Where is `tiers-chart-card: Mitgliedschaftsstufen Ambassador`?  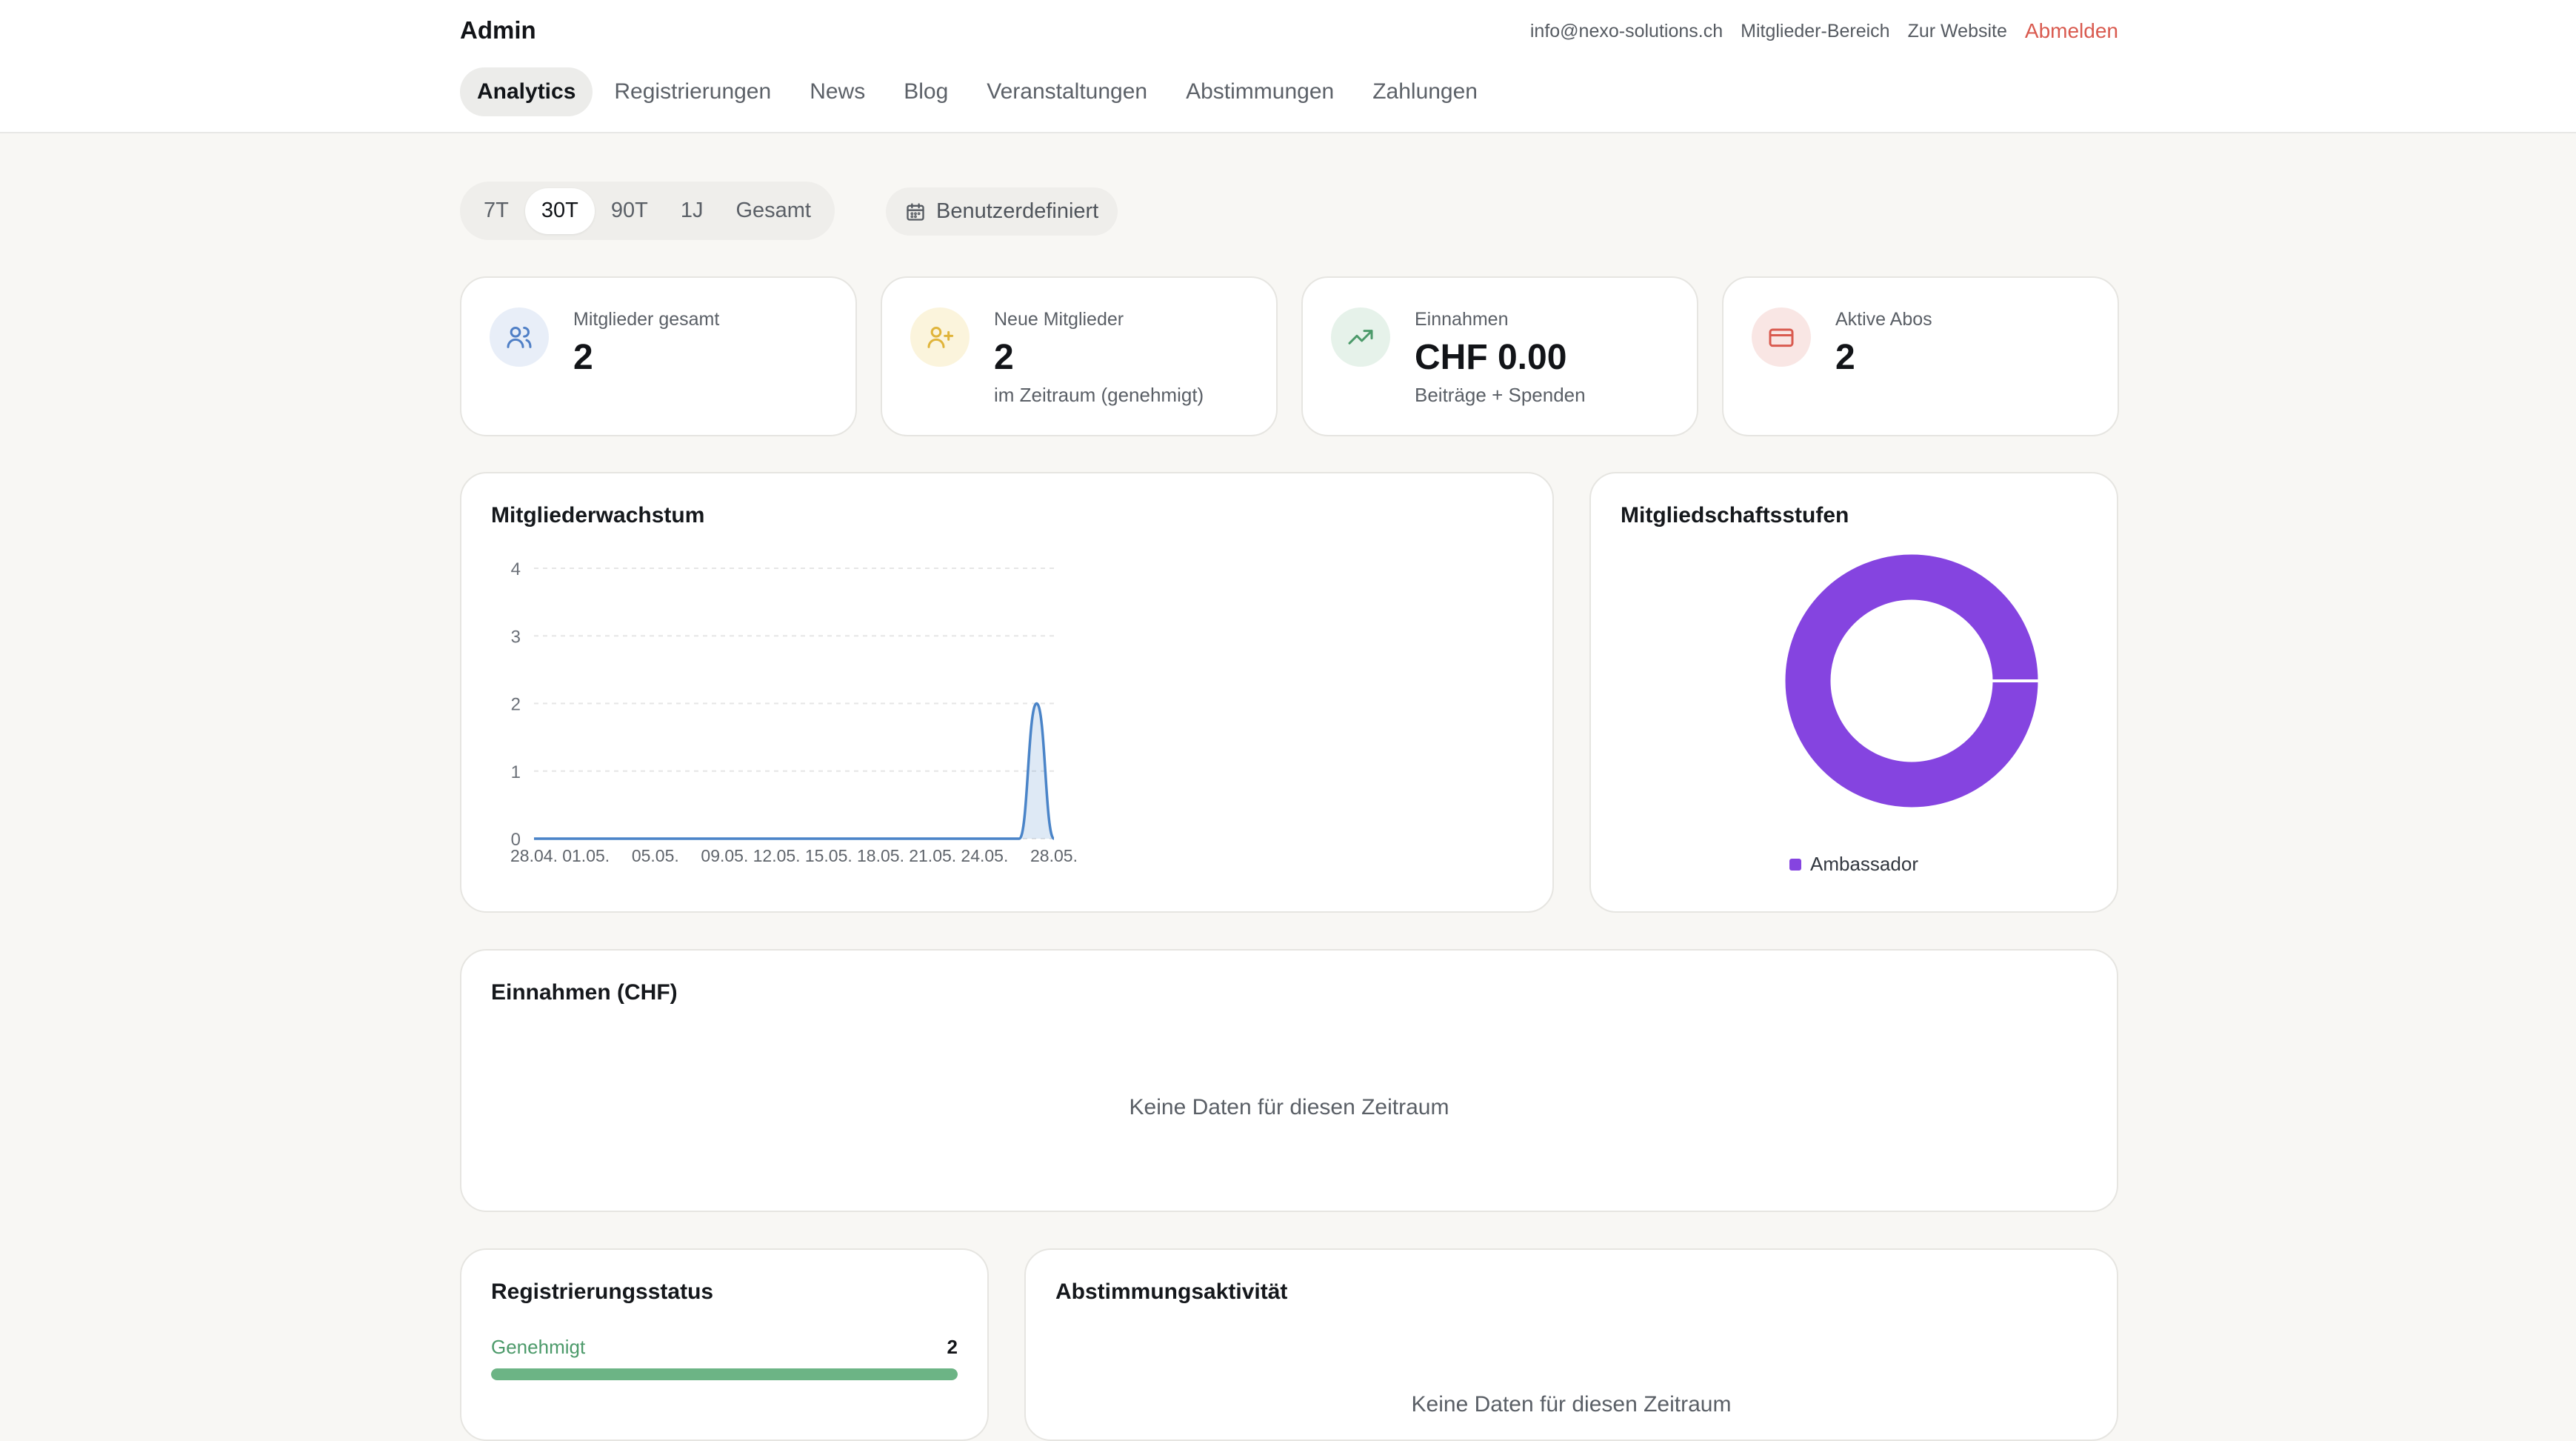 tiers-chart-card: Mitgliedschaftsstufen Ambassador is located at coordinates (1853, 692).